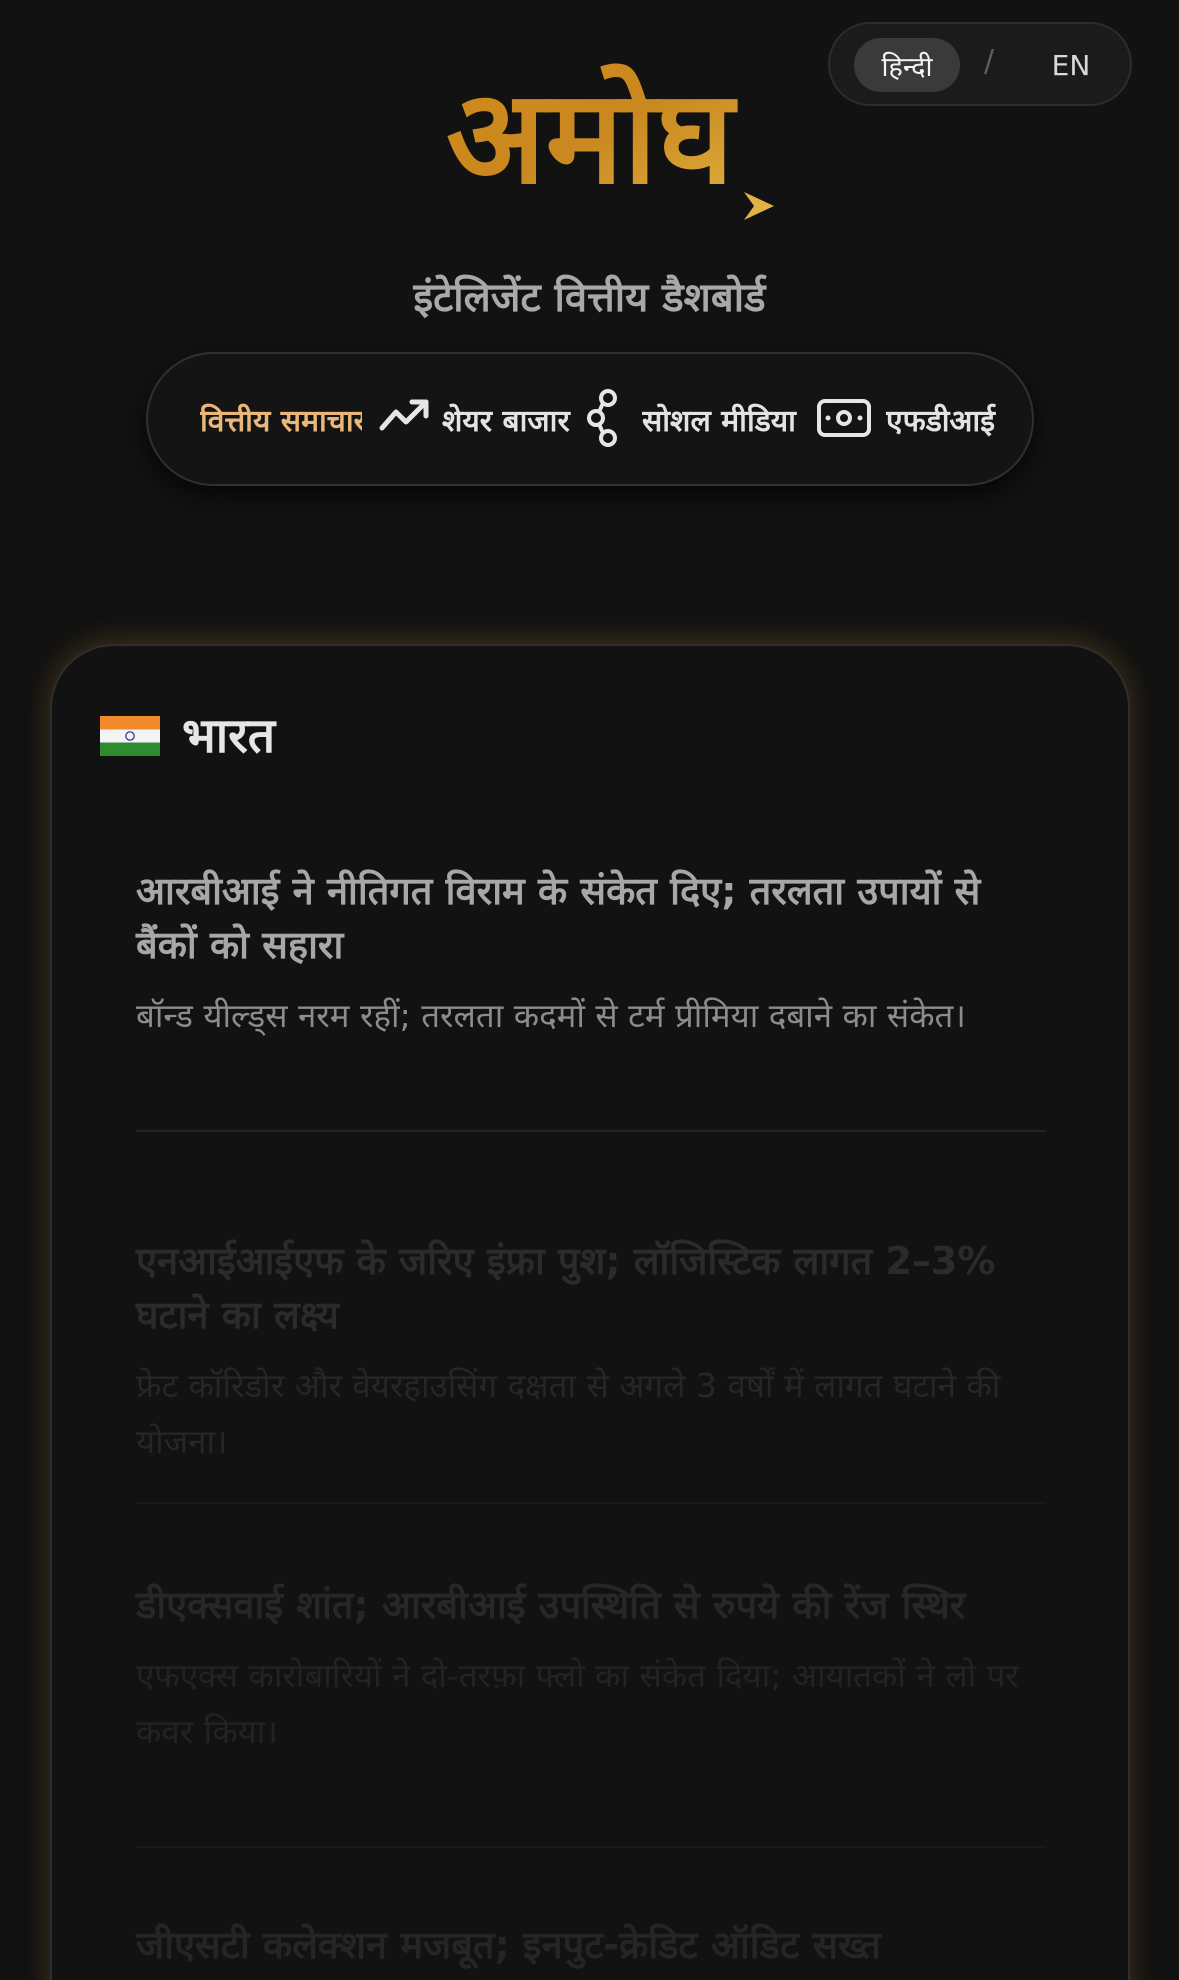  I want to click on nav-item-fdi: एफडीआई, so click(956, 419).